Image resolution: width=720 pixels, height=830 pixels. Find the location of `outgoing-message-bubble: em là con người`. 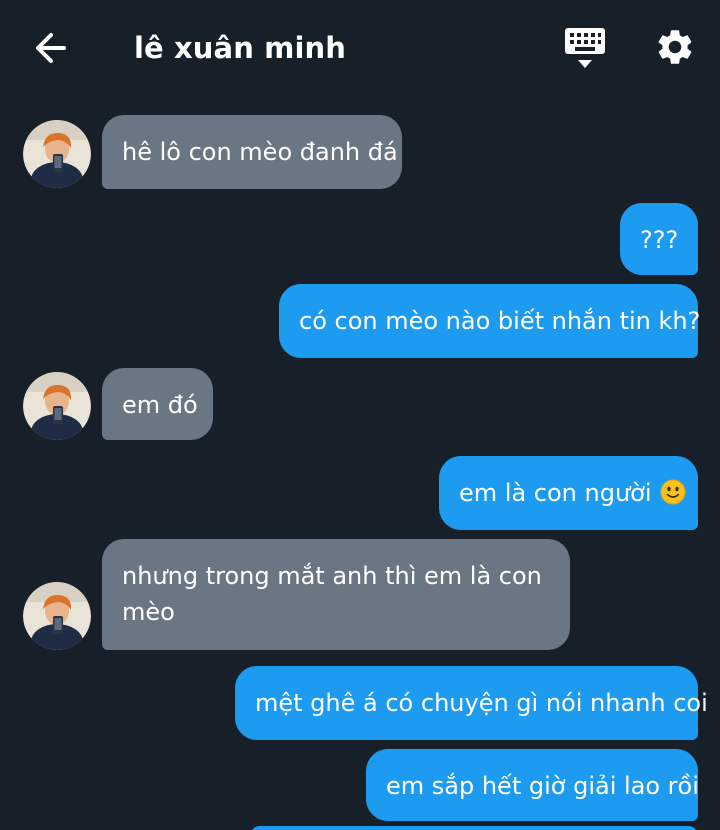

outgoing-message-bubble: em là con người is located at coordinates (568, 493).